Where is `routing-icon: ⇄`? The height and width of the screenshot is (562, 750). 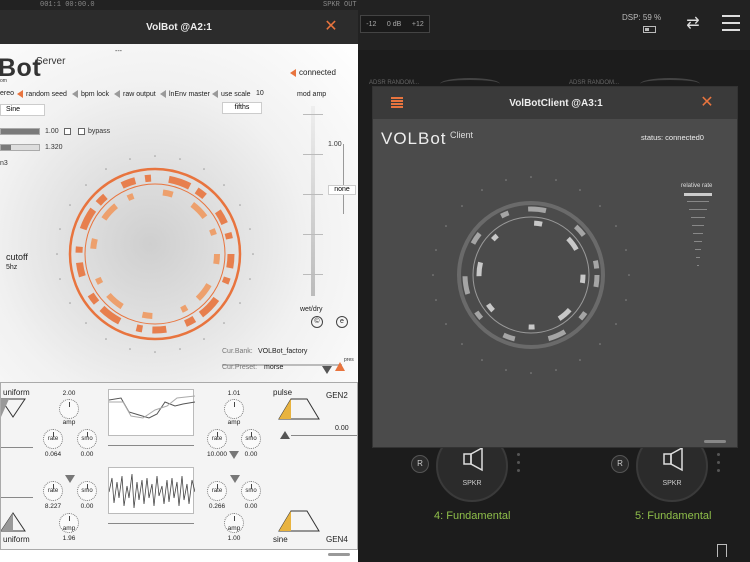 routing-icon: ⇄ is located at coordinates (693, 24).